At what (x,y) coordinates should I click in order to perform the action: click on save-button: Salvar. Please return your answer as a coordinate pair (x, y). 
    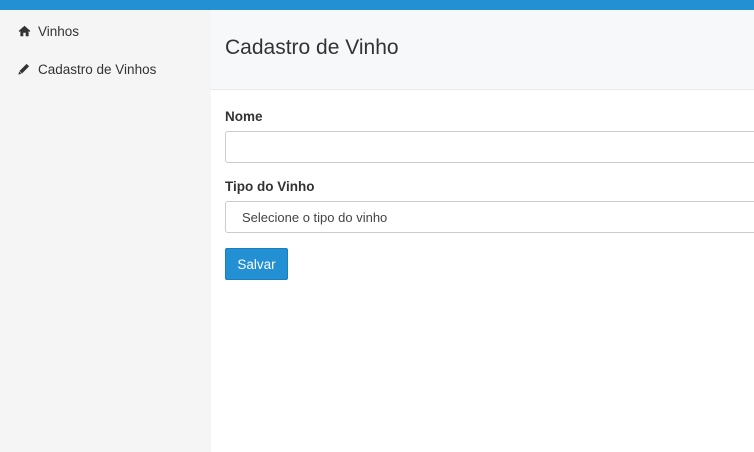
    Looking at the image, I should click on (256, 264).